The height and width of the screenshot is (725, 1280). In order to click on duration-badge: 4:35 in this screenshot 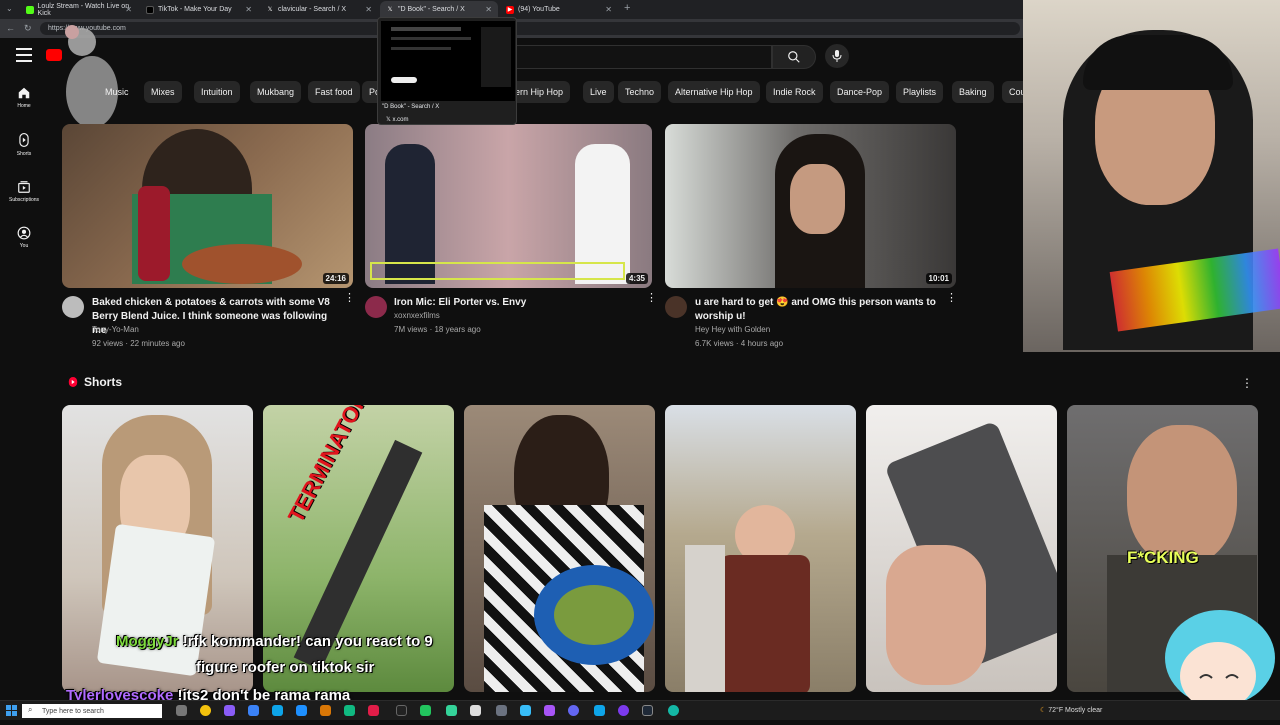, I will do `click(636, 278)`.